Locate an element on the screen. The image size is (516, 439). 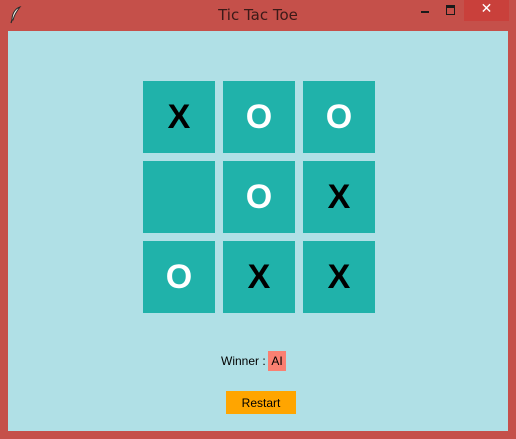
board-cell-0-2: O is located at coordinates (339, 117).